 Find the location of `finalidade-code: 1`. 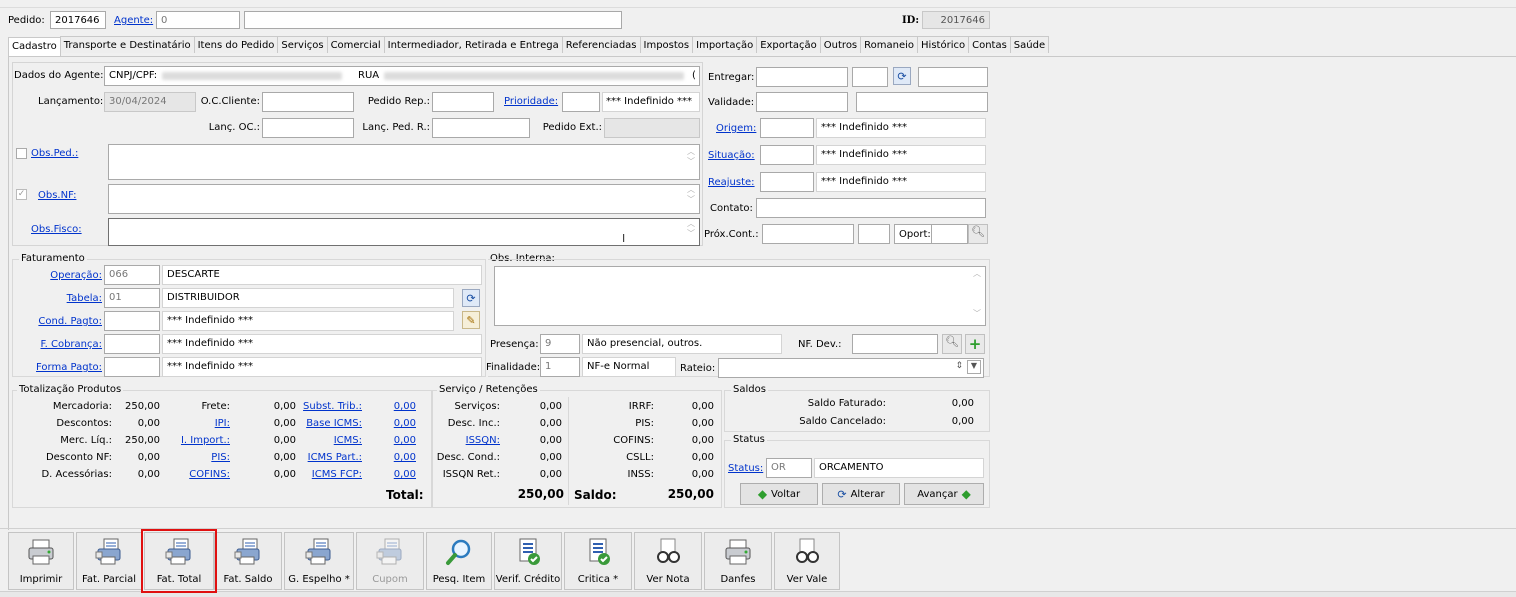

finalidade-code: 1 is located at coordinates (560, 367).